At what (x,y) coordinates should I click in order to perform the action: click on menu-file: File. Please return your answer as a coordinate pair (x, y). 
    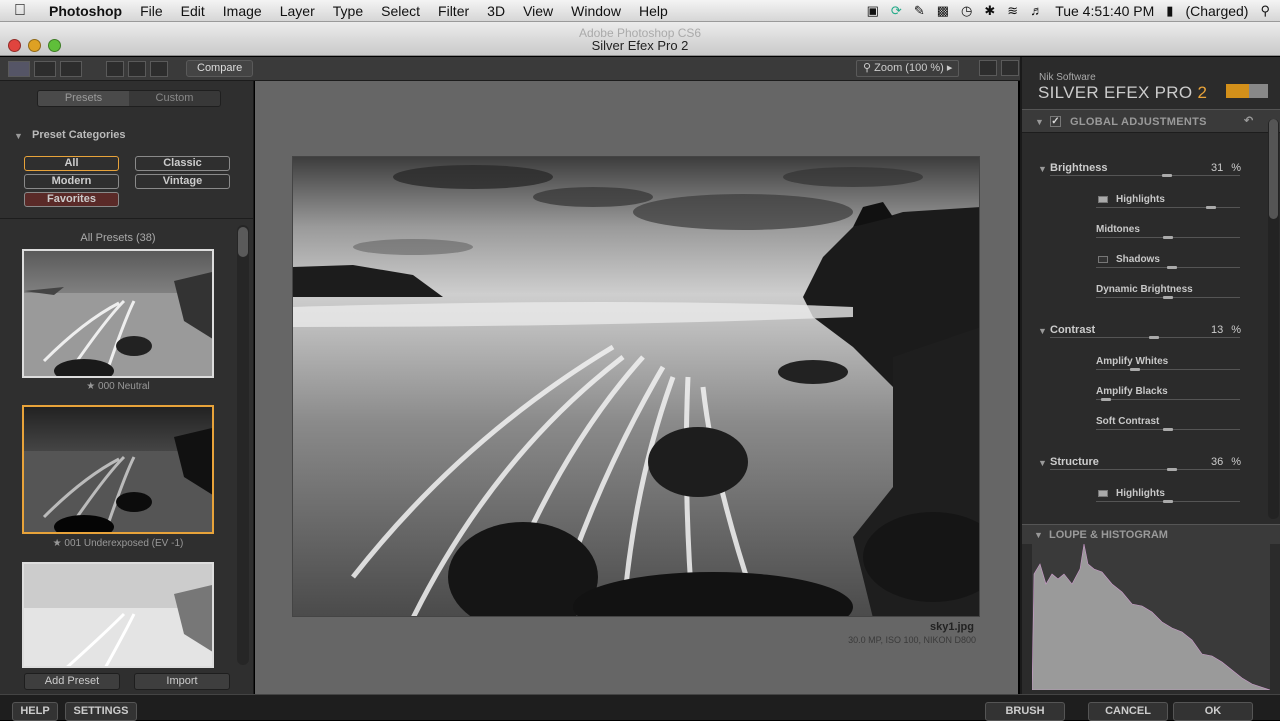
    Looking at the image, I should click on (151, 11).